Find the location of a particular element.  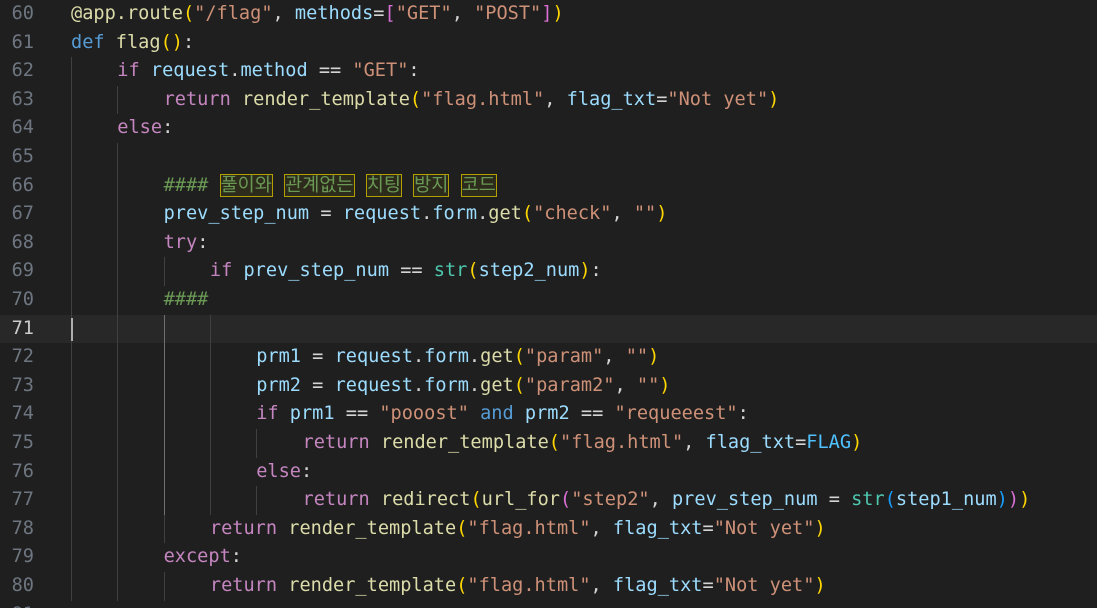

code-text: #### is located at coordinates (186, 300).